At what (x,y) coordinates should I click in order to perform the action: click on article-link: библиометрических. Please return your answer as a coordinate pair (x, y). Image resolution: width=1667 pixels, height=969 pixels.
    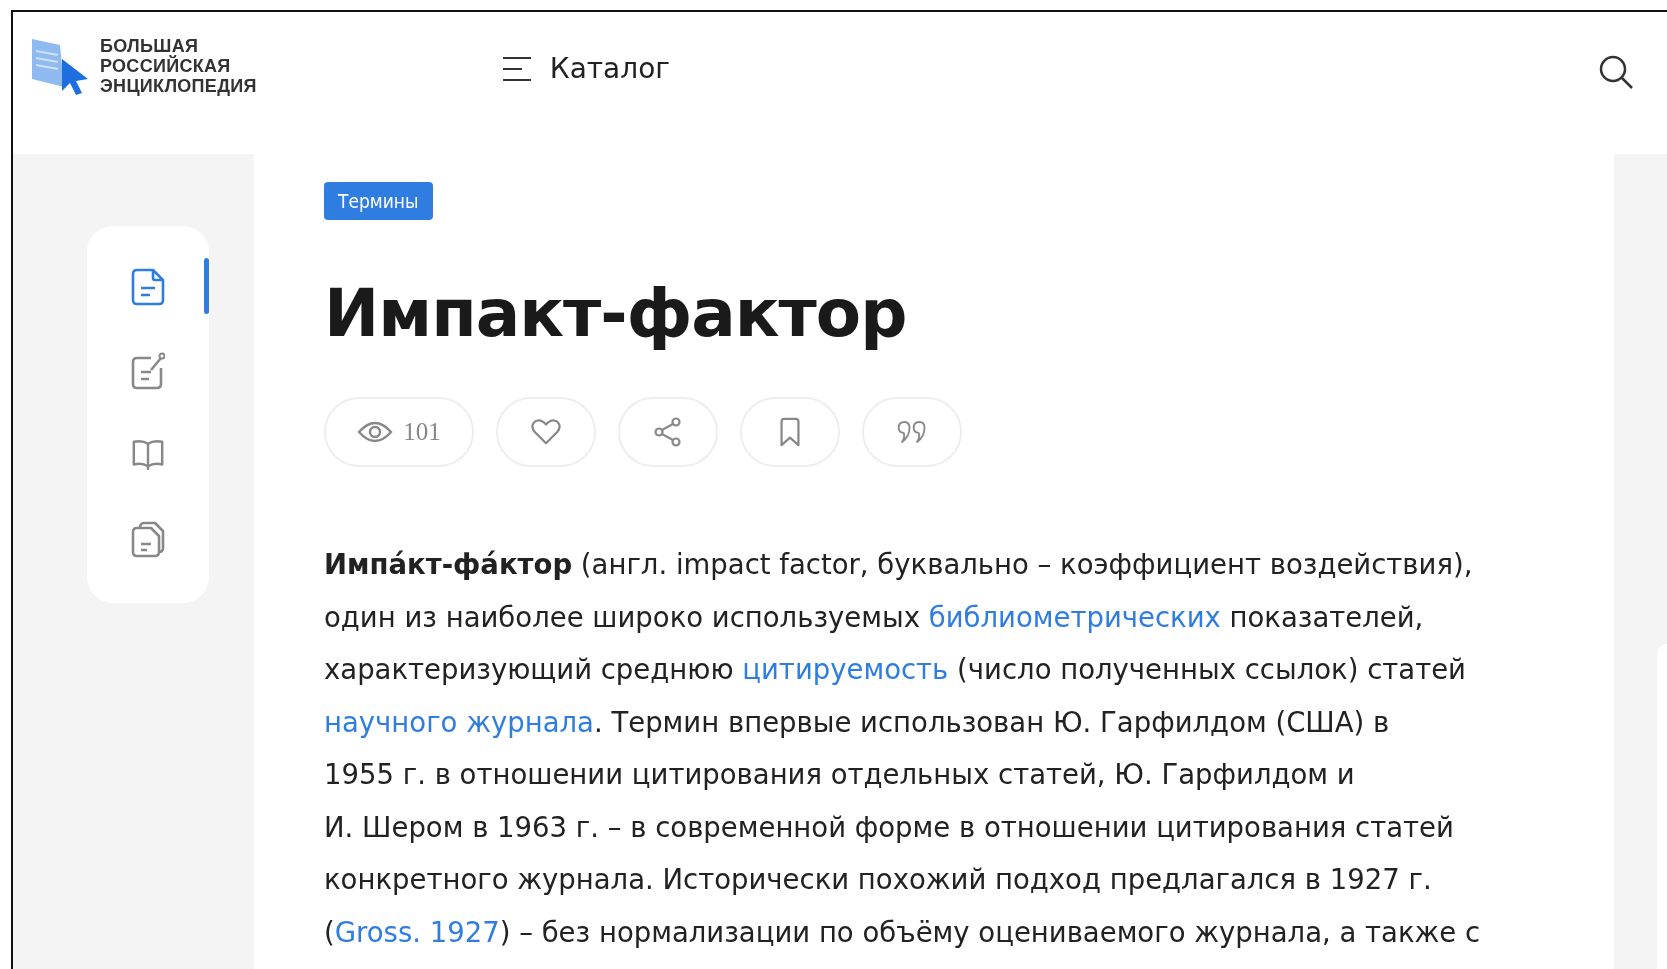
    Looking at the image, I should click on (1074, 616).